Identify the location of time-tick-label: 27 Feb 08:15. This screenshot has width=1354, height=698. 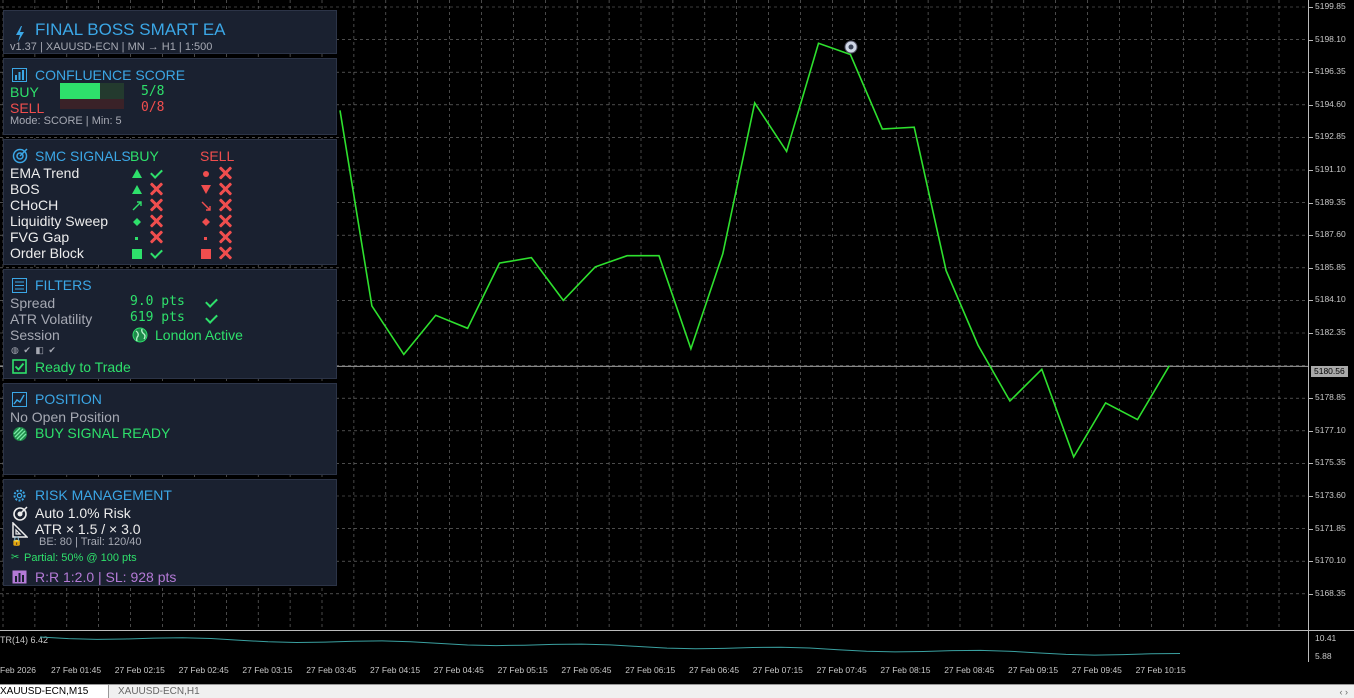
(905, 670).